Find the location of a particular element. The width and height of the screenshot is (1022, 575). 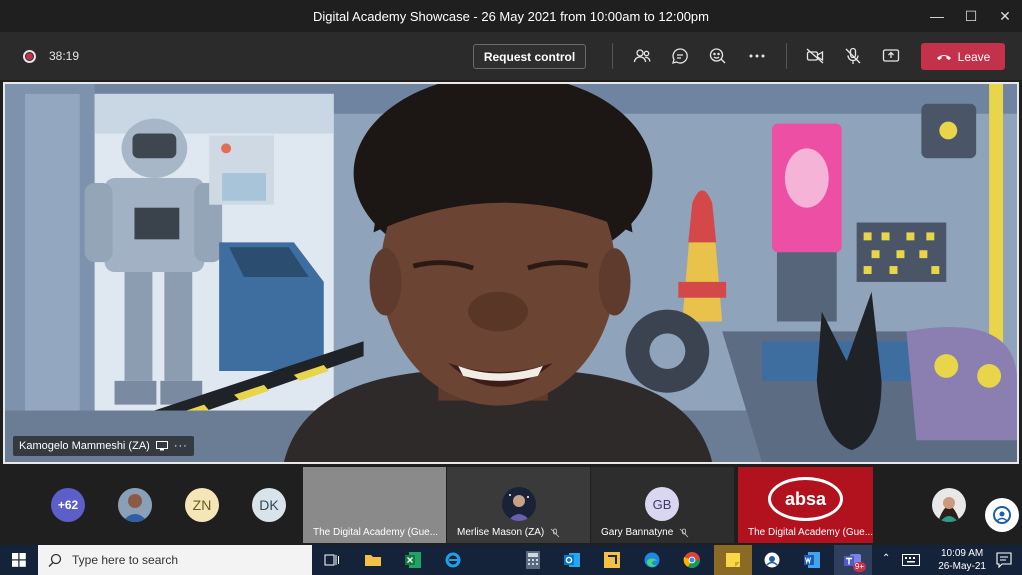

participants-icon is located at coordinates (642, 56).